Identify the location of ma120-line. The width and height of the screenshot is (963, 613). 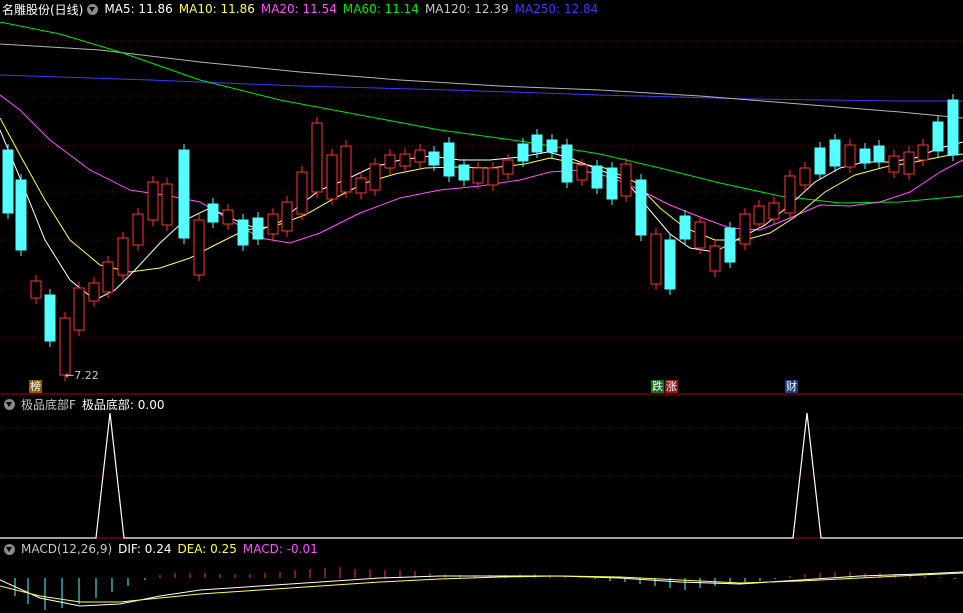
(481, 81).